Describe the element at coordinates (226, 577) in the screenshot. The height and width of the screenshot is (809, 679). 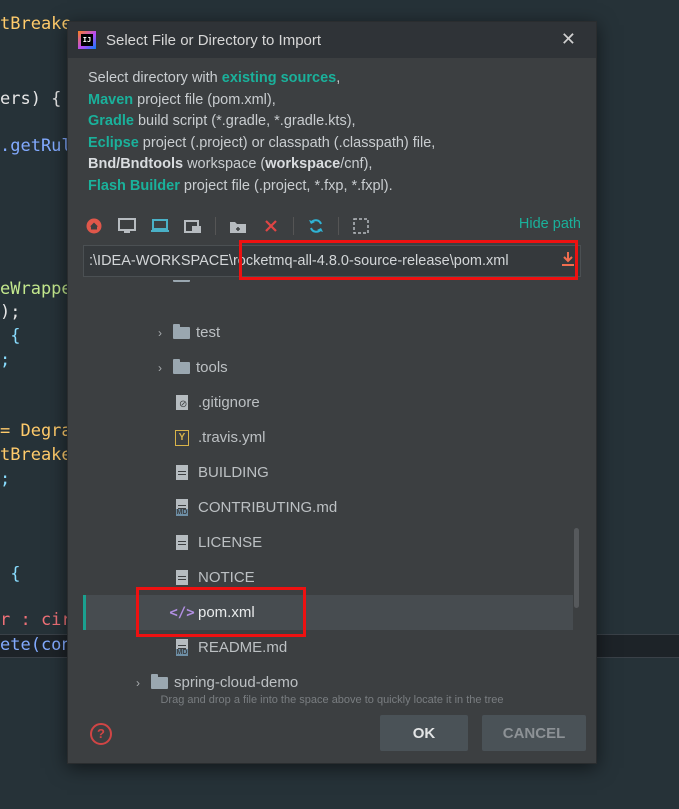
I see `tree-row-label: NOTICE` at that location.